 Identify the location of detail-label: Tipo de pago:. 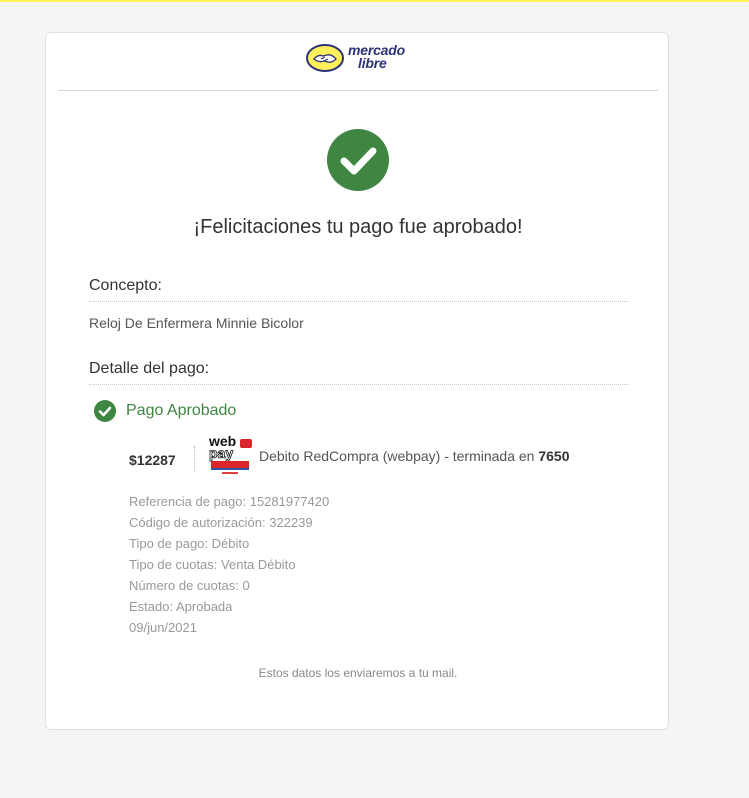
(169, 543).